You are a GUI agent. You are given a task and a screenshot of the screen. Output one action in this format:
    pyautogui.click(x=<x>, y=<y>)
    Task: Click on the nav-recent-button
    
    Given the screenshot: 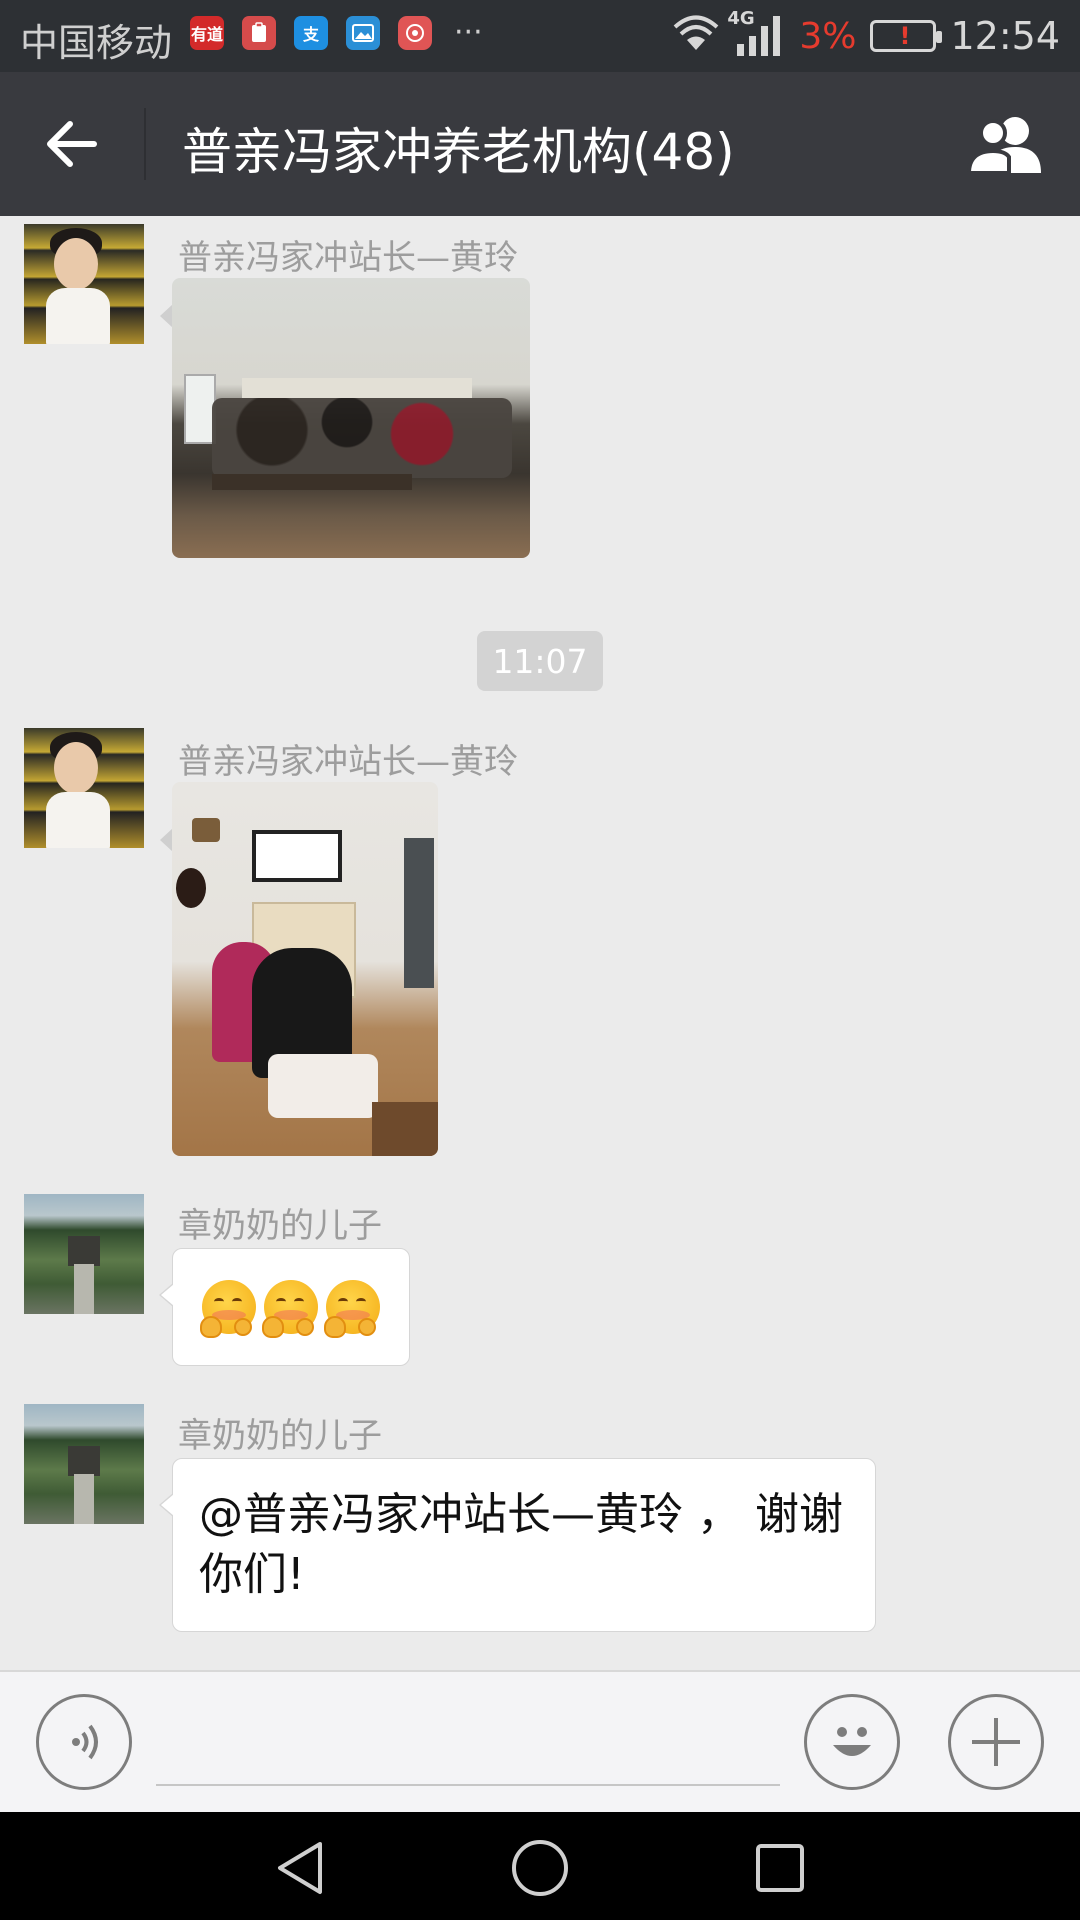 What is the action you would take?
    pyautogui.click(x=780, y=1868)
    